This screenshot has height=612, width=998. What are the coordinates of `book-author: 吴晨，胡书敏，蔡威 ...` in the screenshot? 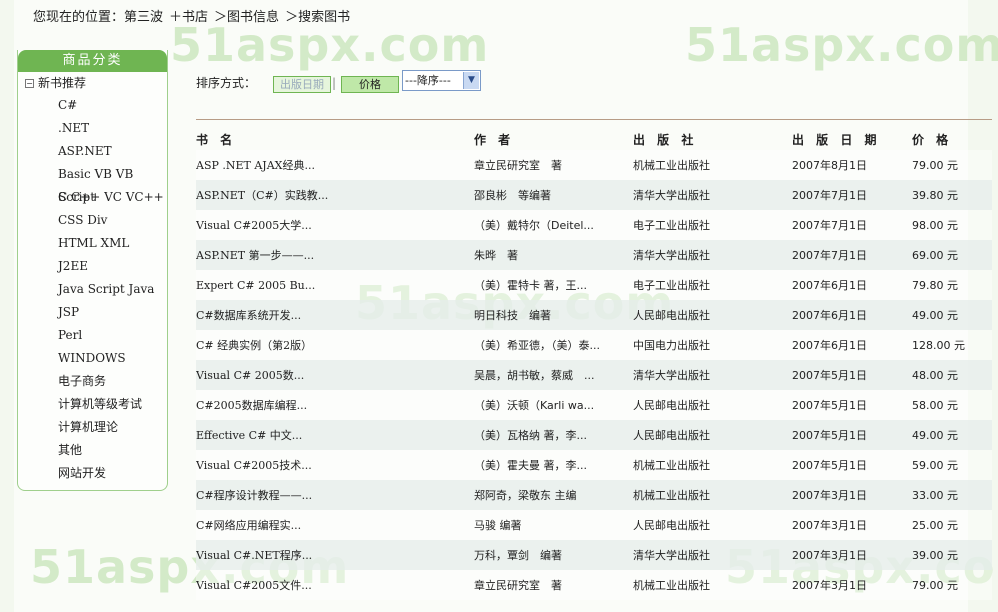 It's located at (553, 375).